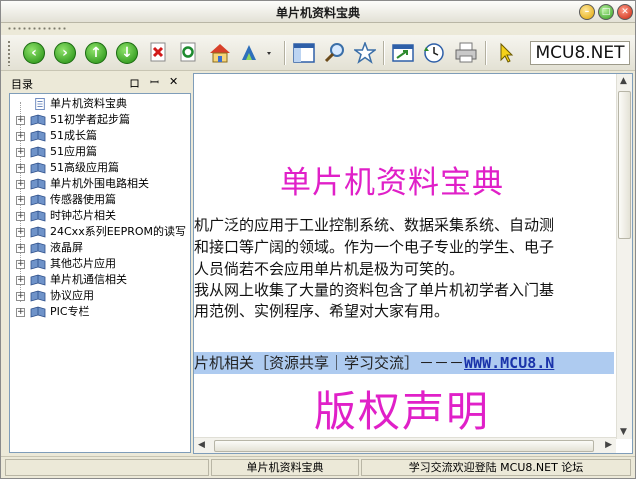 The image size is (636, 479). Describe the element at coordinates (322, 311) in the screenshot. I see `content-line: 用范例、实例程序、希望对大家有用。` at that location.